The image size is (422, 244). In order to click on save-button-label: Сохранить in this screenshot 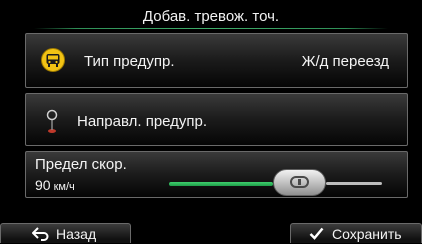, I will do `click(367, 234)`.